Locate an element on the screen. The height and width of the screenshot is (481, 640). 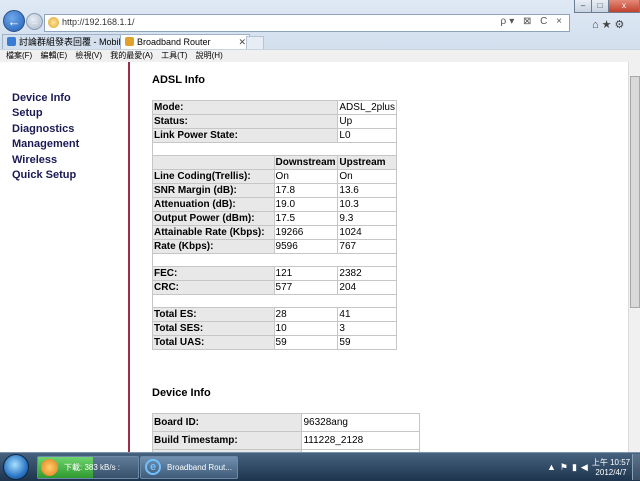
upstream-value: On is located at coordinates (367, 176).